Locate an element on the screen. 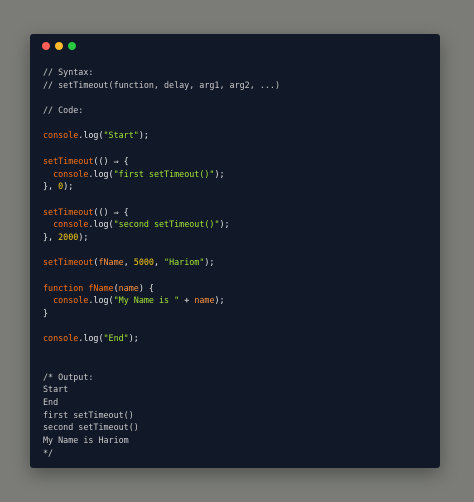 This screenshot has height=502, width=474. code-line: } is located at coordinates (161, 313).